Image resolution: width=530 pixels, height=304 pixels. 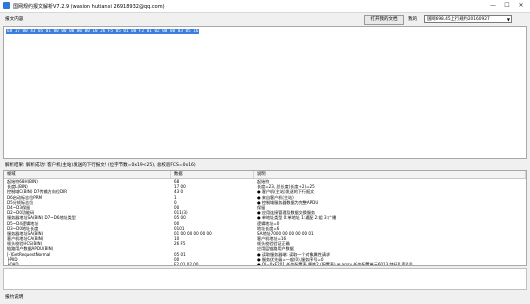 I want to click on window-controls: — ☐ ✕, so click(x=507, y=5).